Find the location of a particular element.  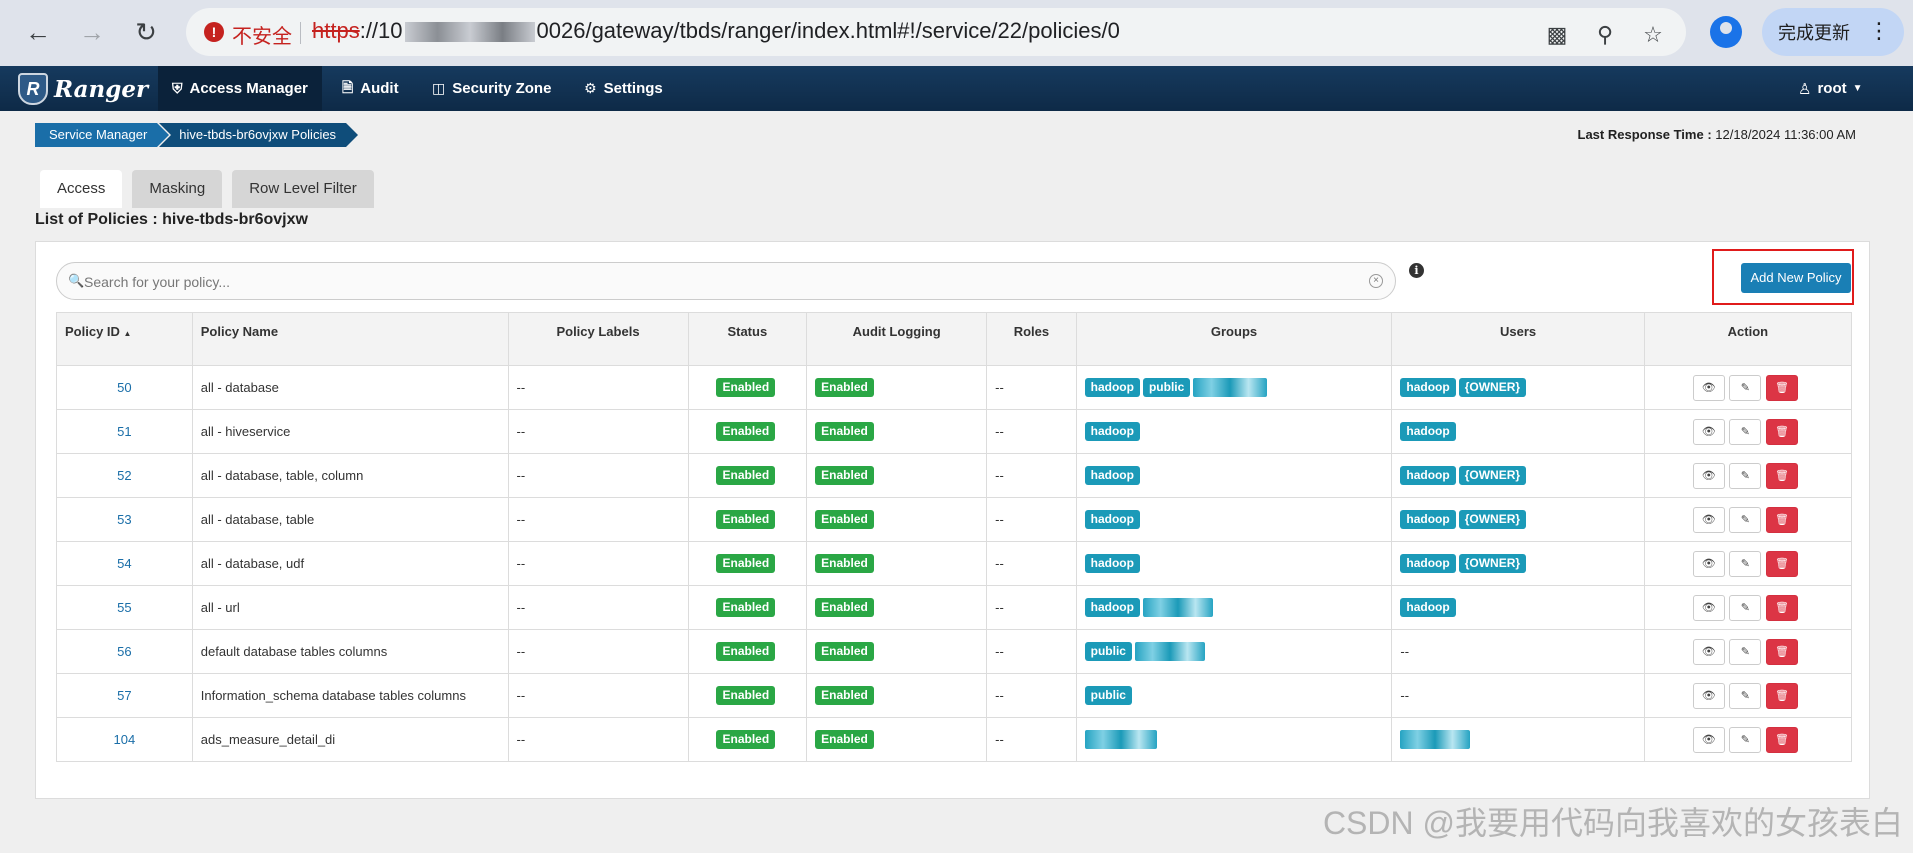

add-new-policy-button: Add New Policy is located at coordinates (1796, 278).